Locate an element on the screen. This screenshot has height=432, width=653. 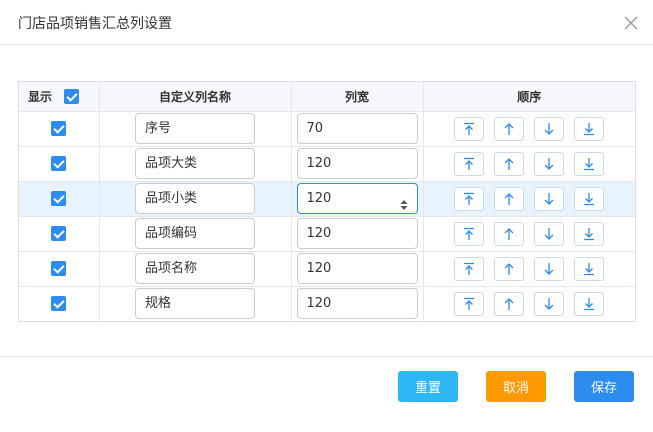
table-row: 品项小类 120 is located at coordinates (327, 199).